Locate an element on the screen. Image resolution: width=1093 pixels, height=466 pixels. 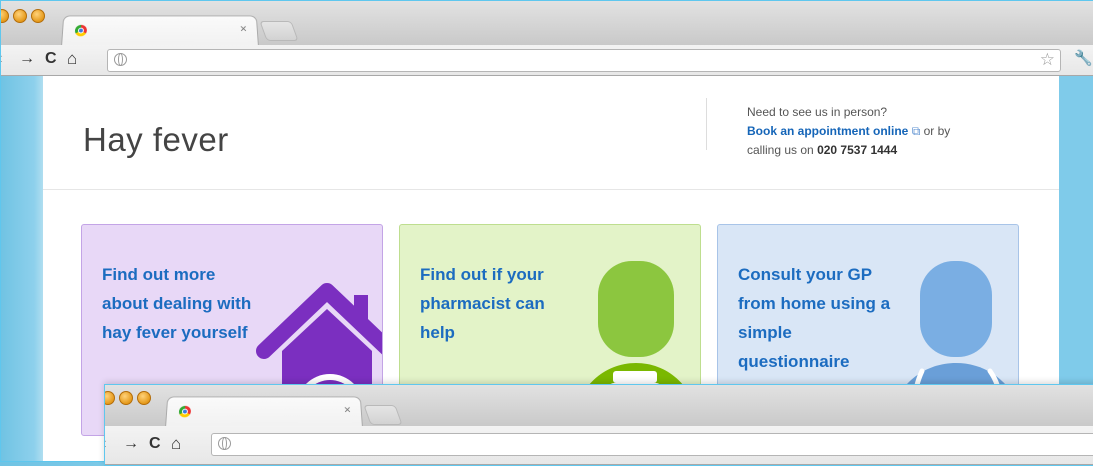
window-controls-front is located at coordinates (128, 398).